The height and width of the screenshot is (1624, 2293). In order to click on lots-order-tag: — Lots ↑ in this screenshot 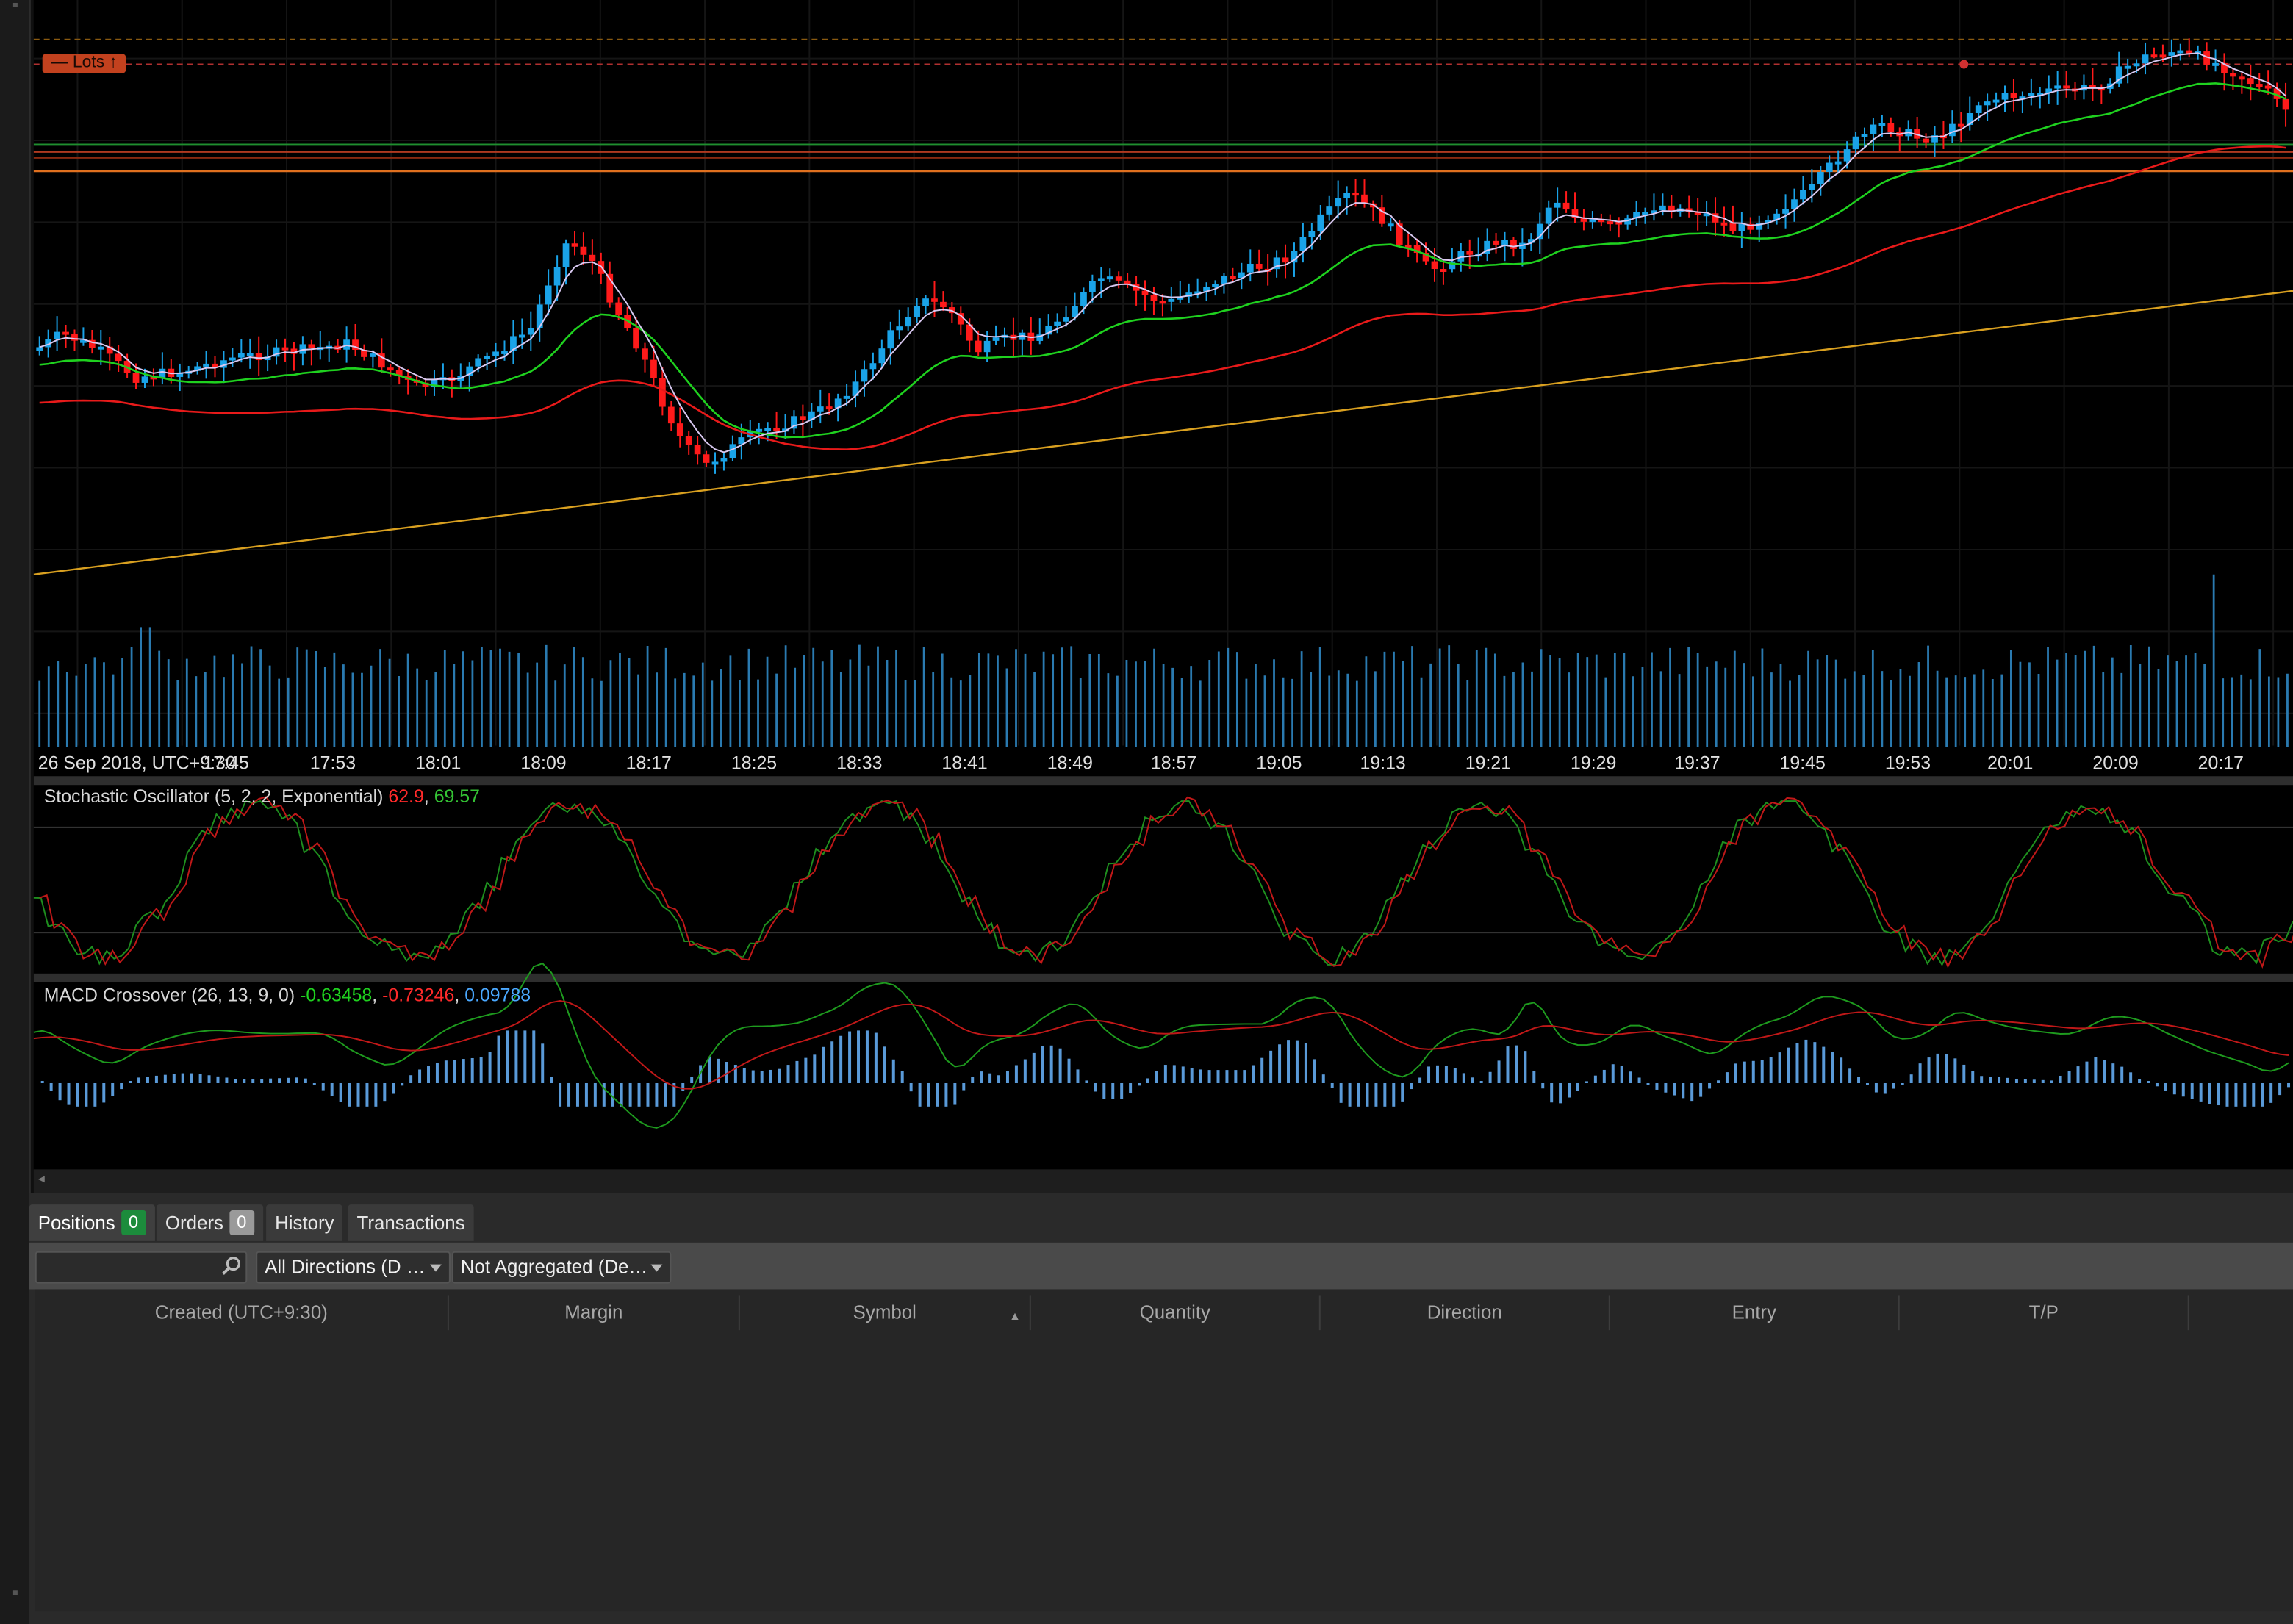, I will do `click(84, 63)`.